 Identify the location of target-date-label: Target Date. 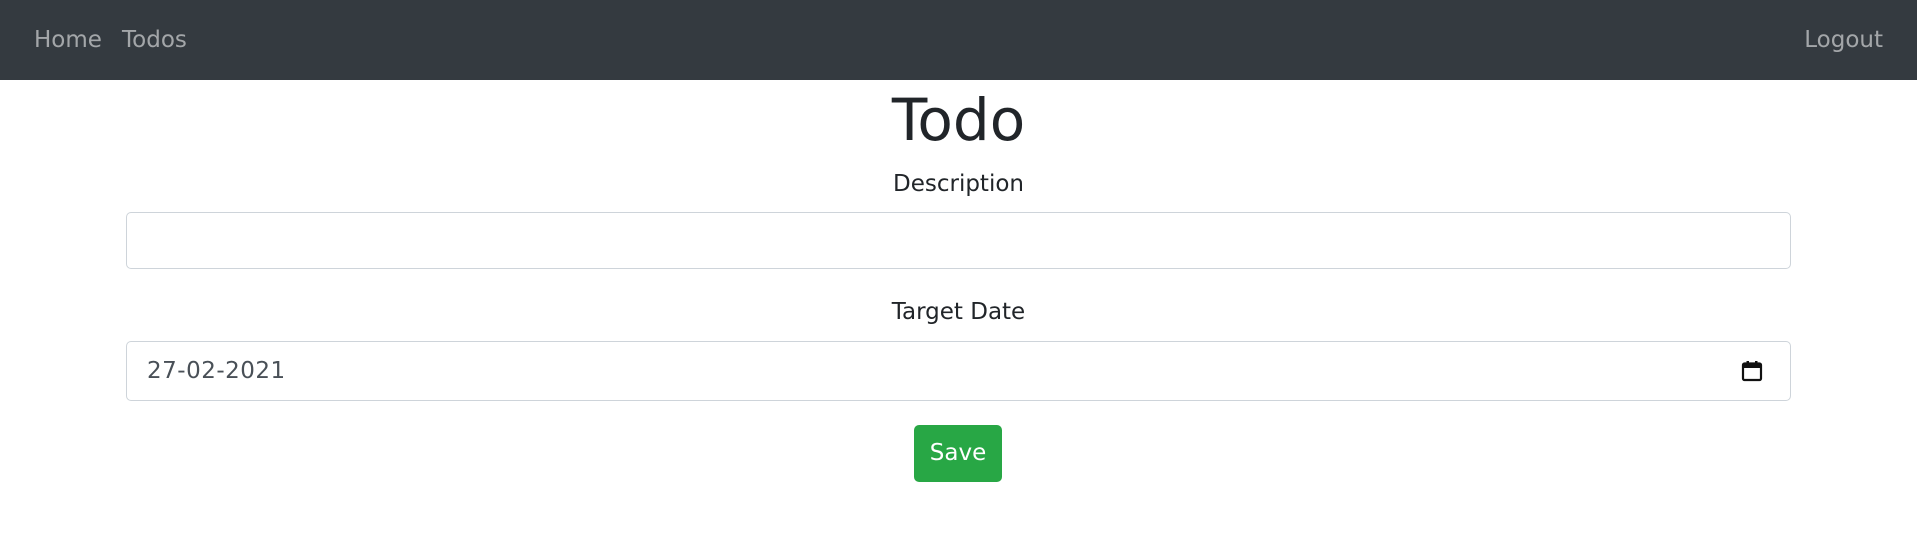
(958, 312).